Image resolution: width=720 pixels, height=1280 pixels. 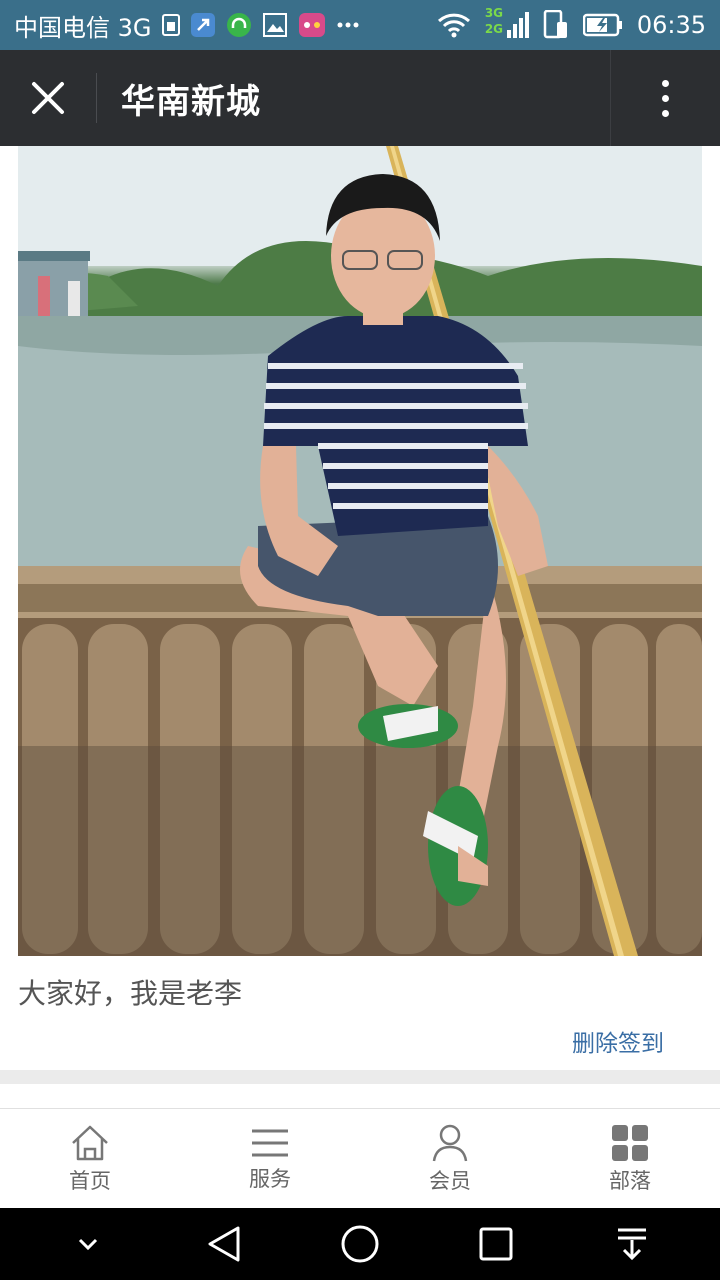 I want to click on back-triangle-icon, so click(x=224, y=1244).